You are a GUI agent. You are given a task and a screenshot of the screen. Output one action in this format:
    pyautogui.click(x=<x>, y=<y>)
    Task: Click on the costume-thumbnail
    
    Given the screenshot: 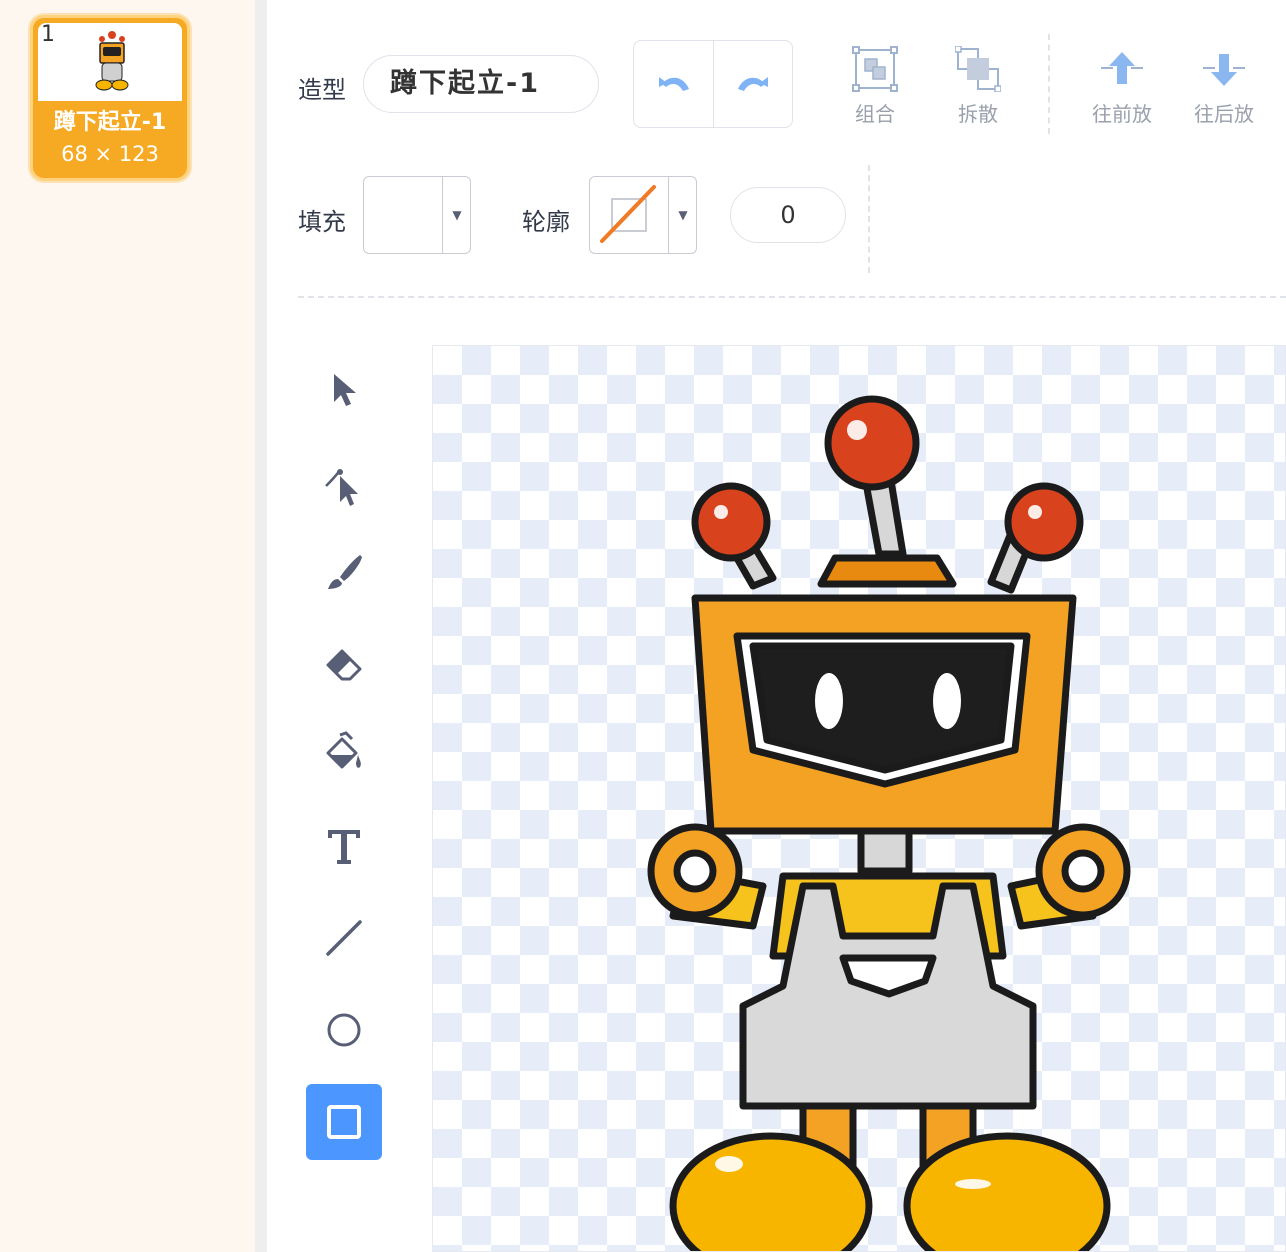 What is the action you would take?
    pyautogui.click(x=110, y=62)
    